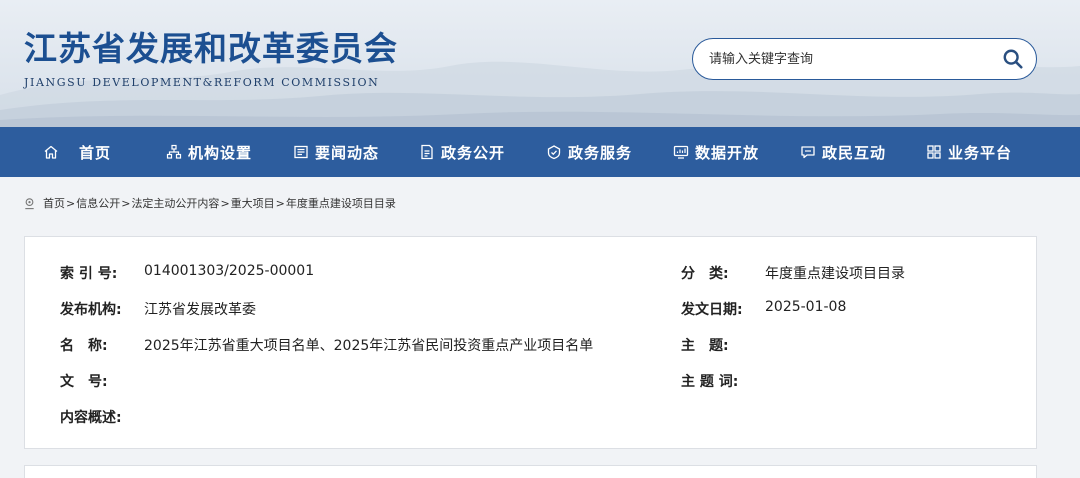 The height and width of the screenshot is (478, 1080). What do you see at coordinates (347, 152) in the screenshot?
I see `nav-label: 要闻动态` at bounding box center [347, 152].